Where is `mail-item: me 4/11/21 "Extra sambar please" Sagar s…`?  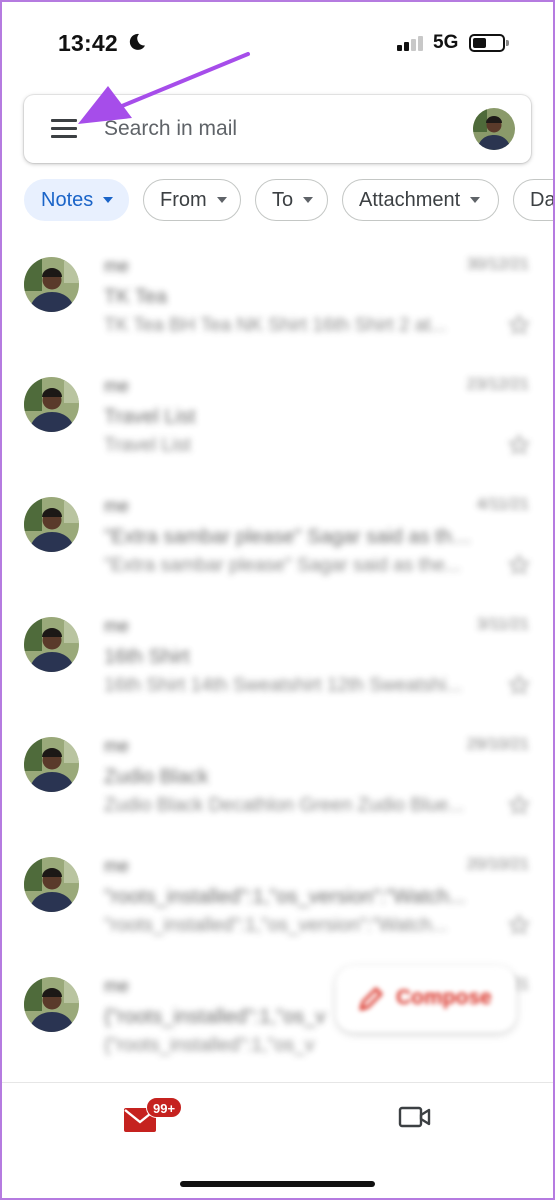 mail-item: me 4/11/21 "Extra sambar please" Sagar s… is located at coordinates (277, 535).